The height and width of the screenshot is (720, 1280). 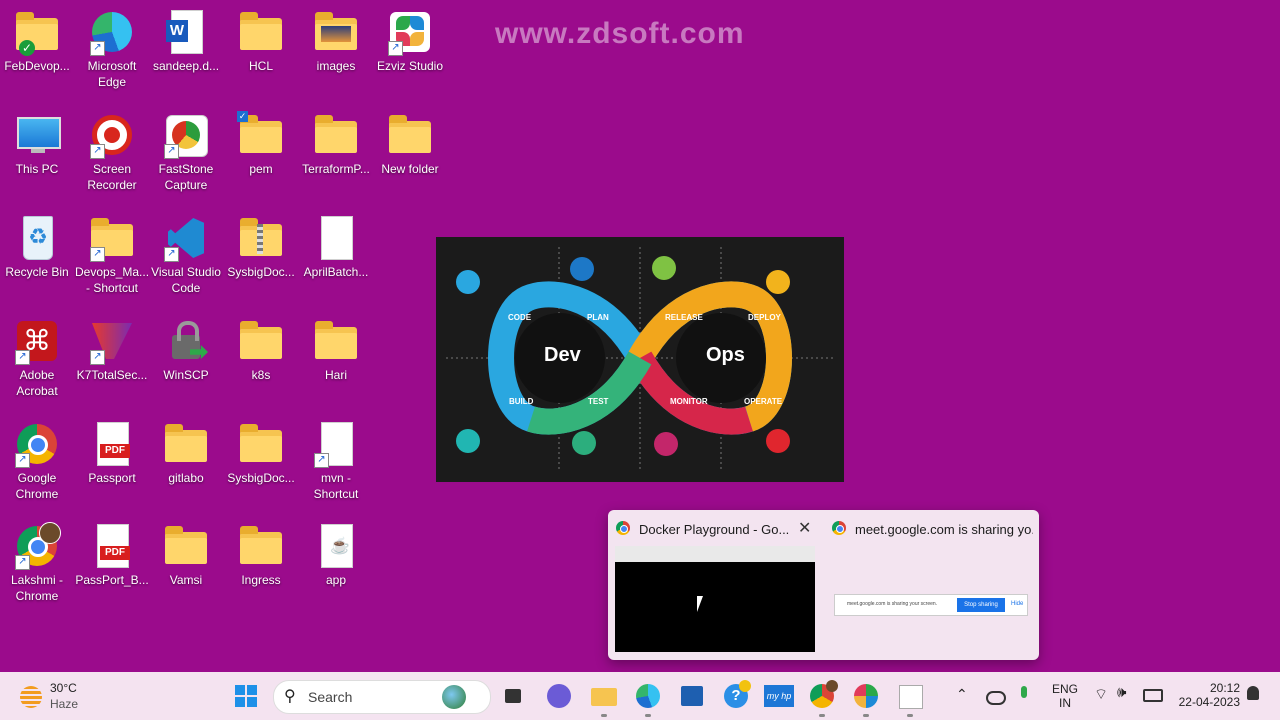 I want to click on taskbar-task-view, so click(x=514, y=696).